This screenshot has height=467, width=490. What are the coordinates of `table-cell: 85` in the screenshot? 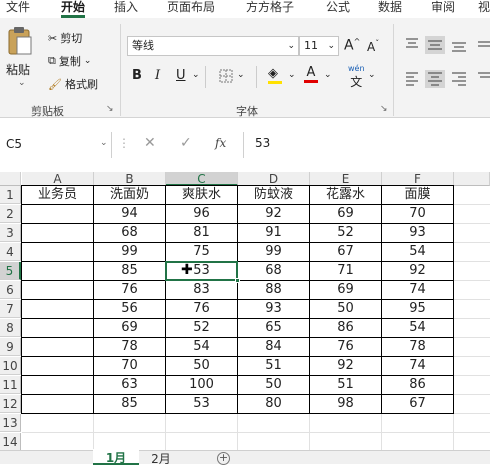 It's located at (129, 404).